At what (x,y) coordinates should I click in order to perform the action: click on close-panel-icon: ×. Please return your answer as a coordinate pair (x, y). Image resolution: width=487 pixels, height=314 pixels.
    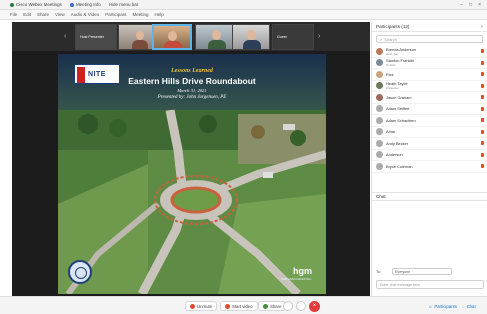
    Looking at the image, I should click on (481, 26).